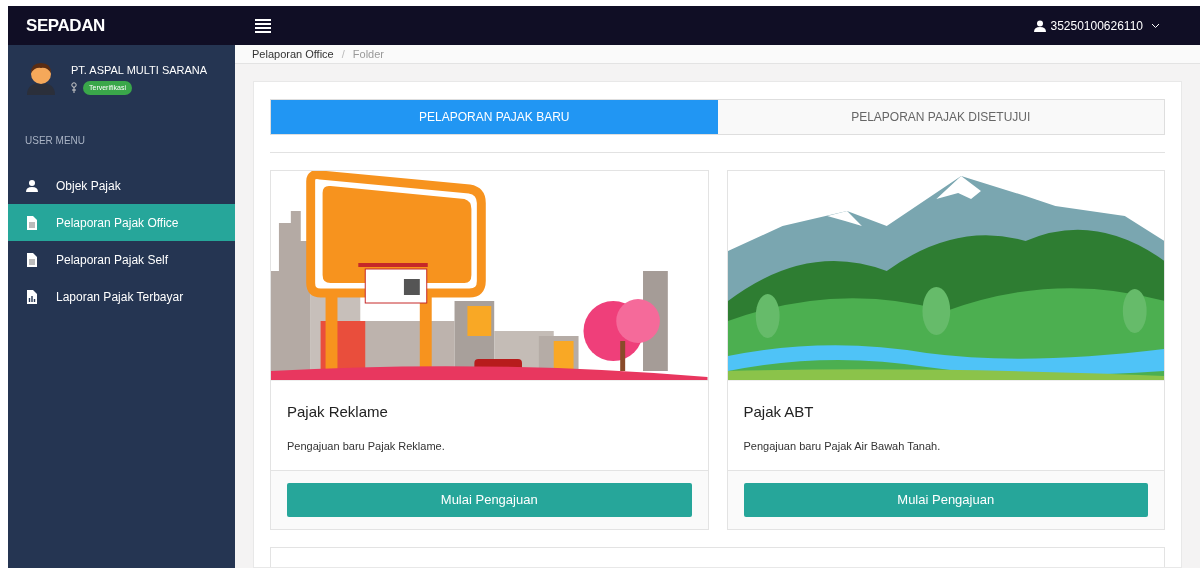 The width and height of the screenshot is (1200, 568). I want to click on tab: PELAPORAN PAJAK DISETUJUI, so click(940, 117).